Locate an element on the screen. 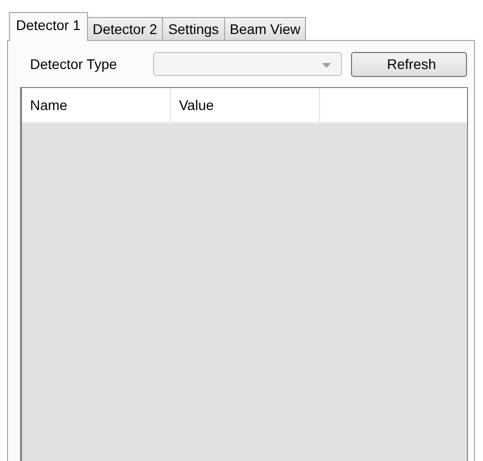 The height and width of the screenshot is (461, 483). tab: Detector 2 is located at coordinates (125, 28).